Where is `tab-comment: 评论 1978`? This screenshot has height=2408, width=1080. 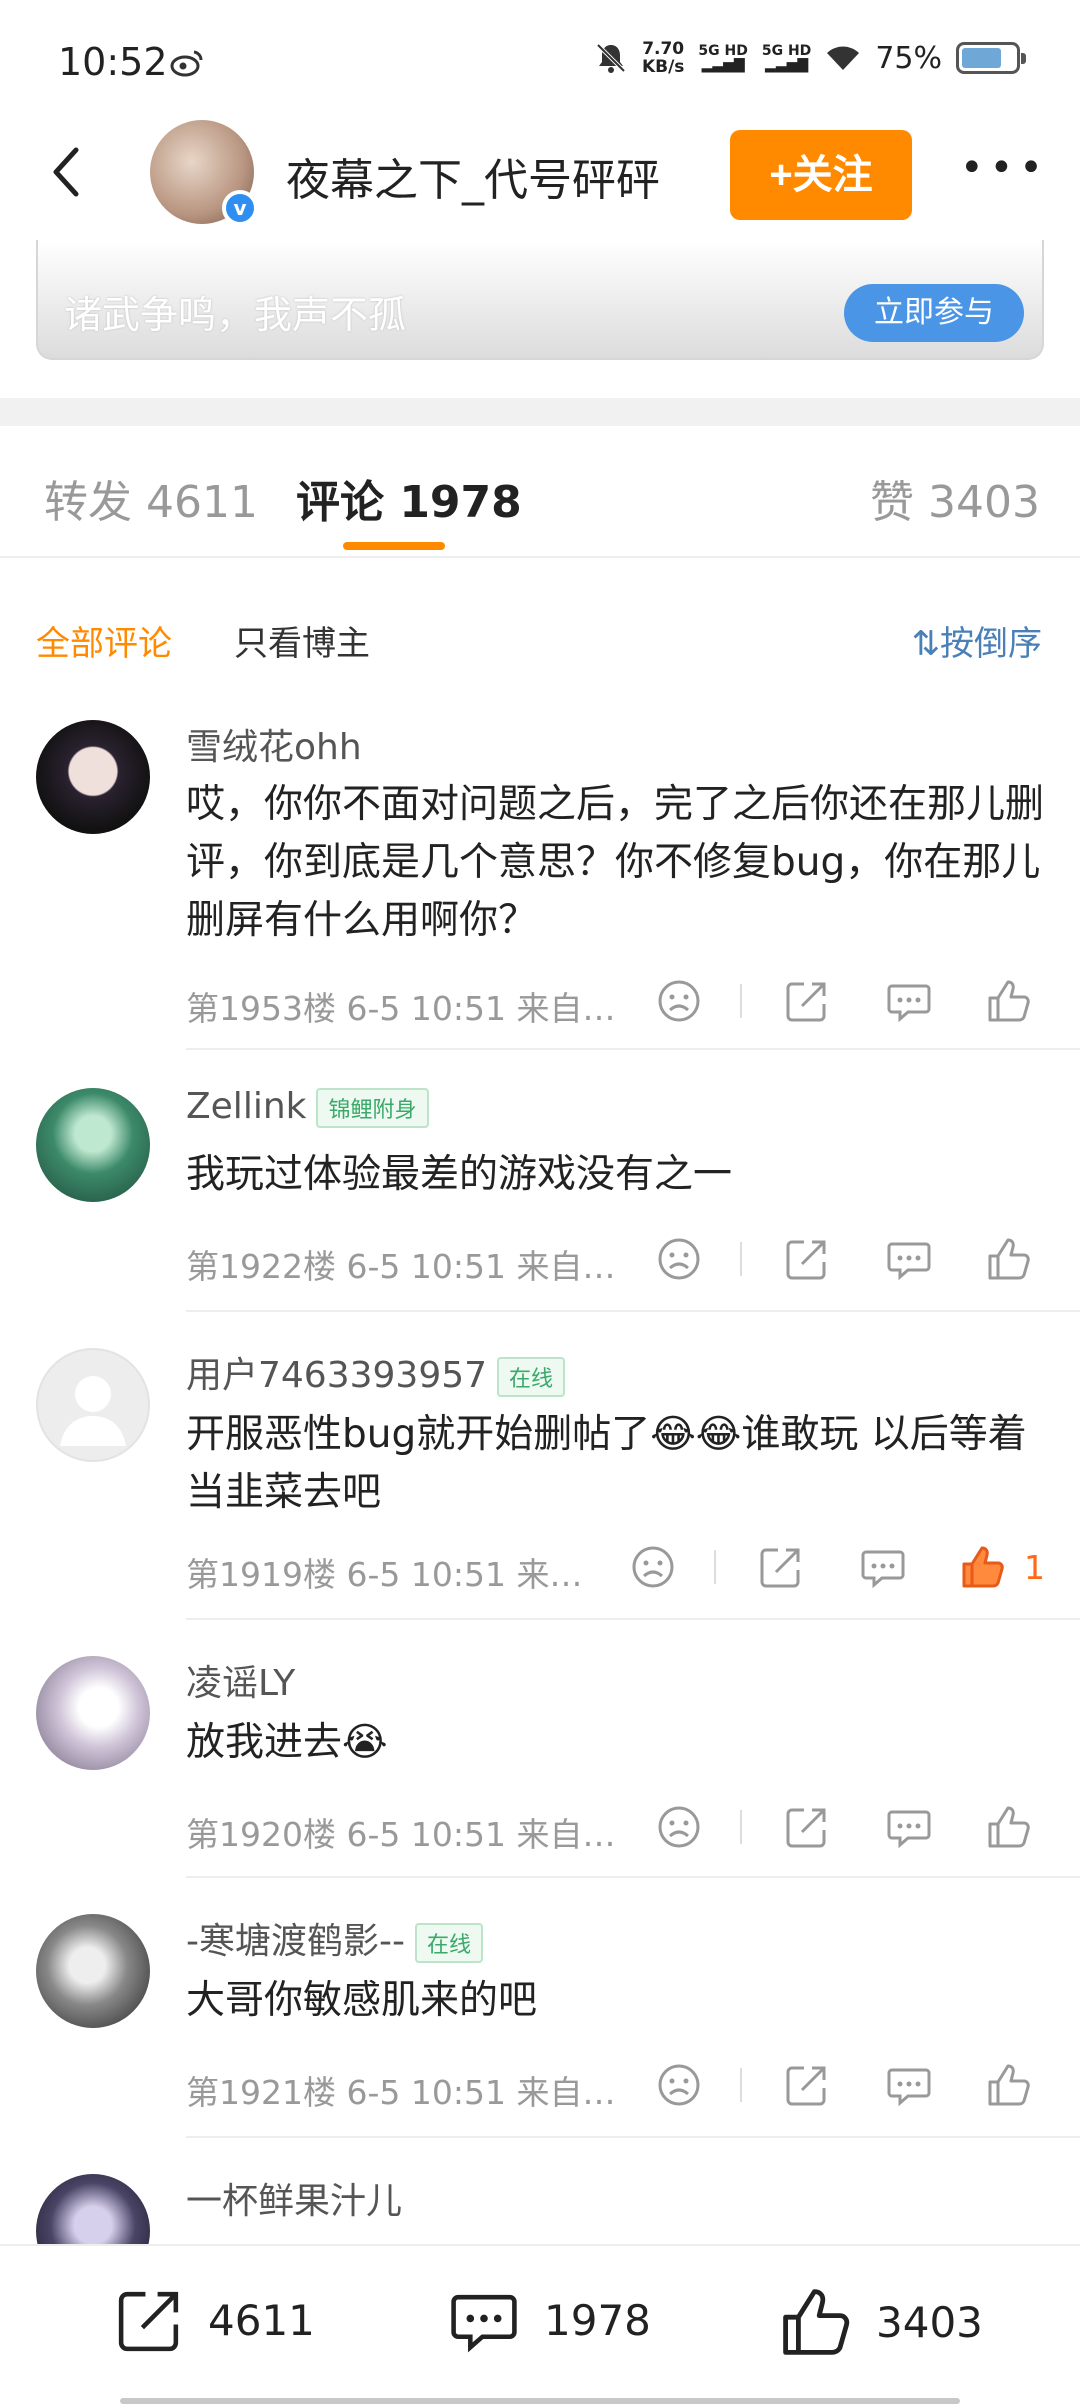
tab-comment: 评论 1978 is located at coordinates (409, 498).